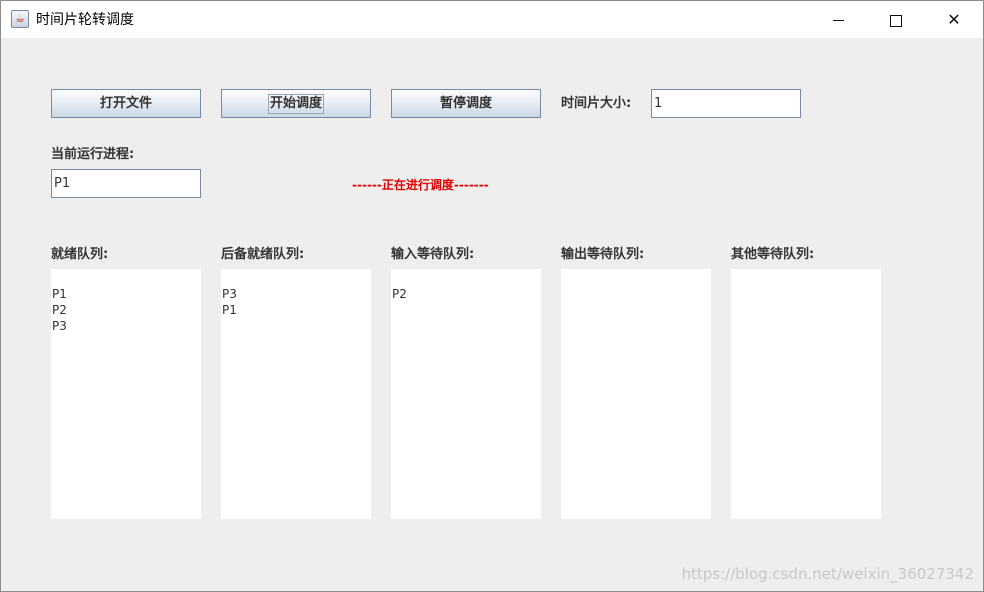  Describe the element at coordinates (492, 19) in the screenshot. I see `title-bar: ☕ 时间片轮转调度 ✕` at that location.